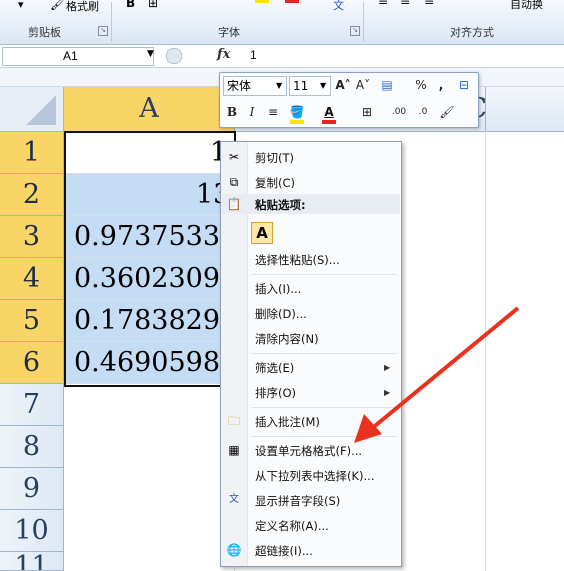 Image resolution: width=564 pixels, height=571 pixels. Describe the element at coordinates (32, 405) in the screenshot. I see `row-header-7: 7` at that location.